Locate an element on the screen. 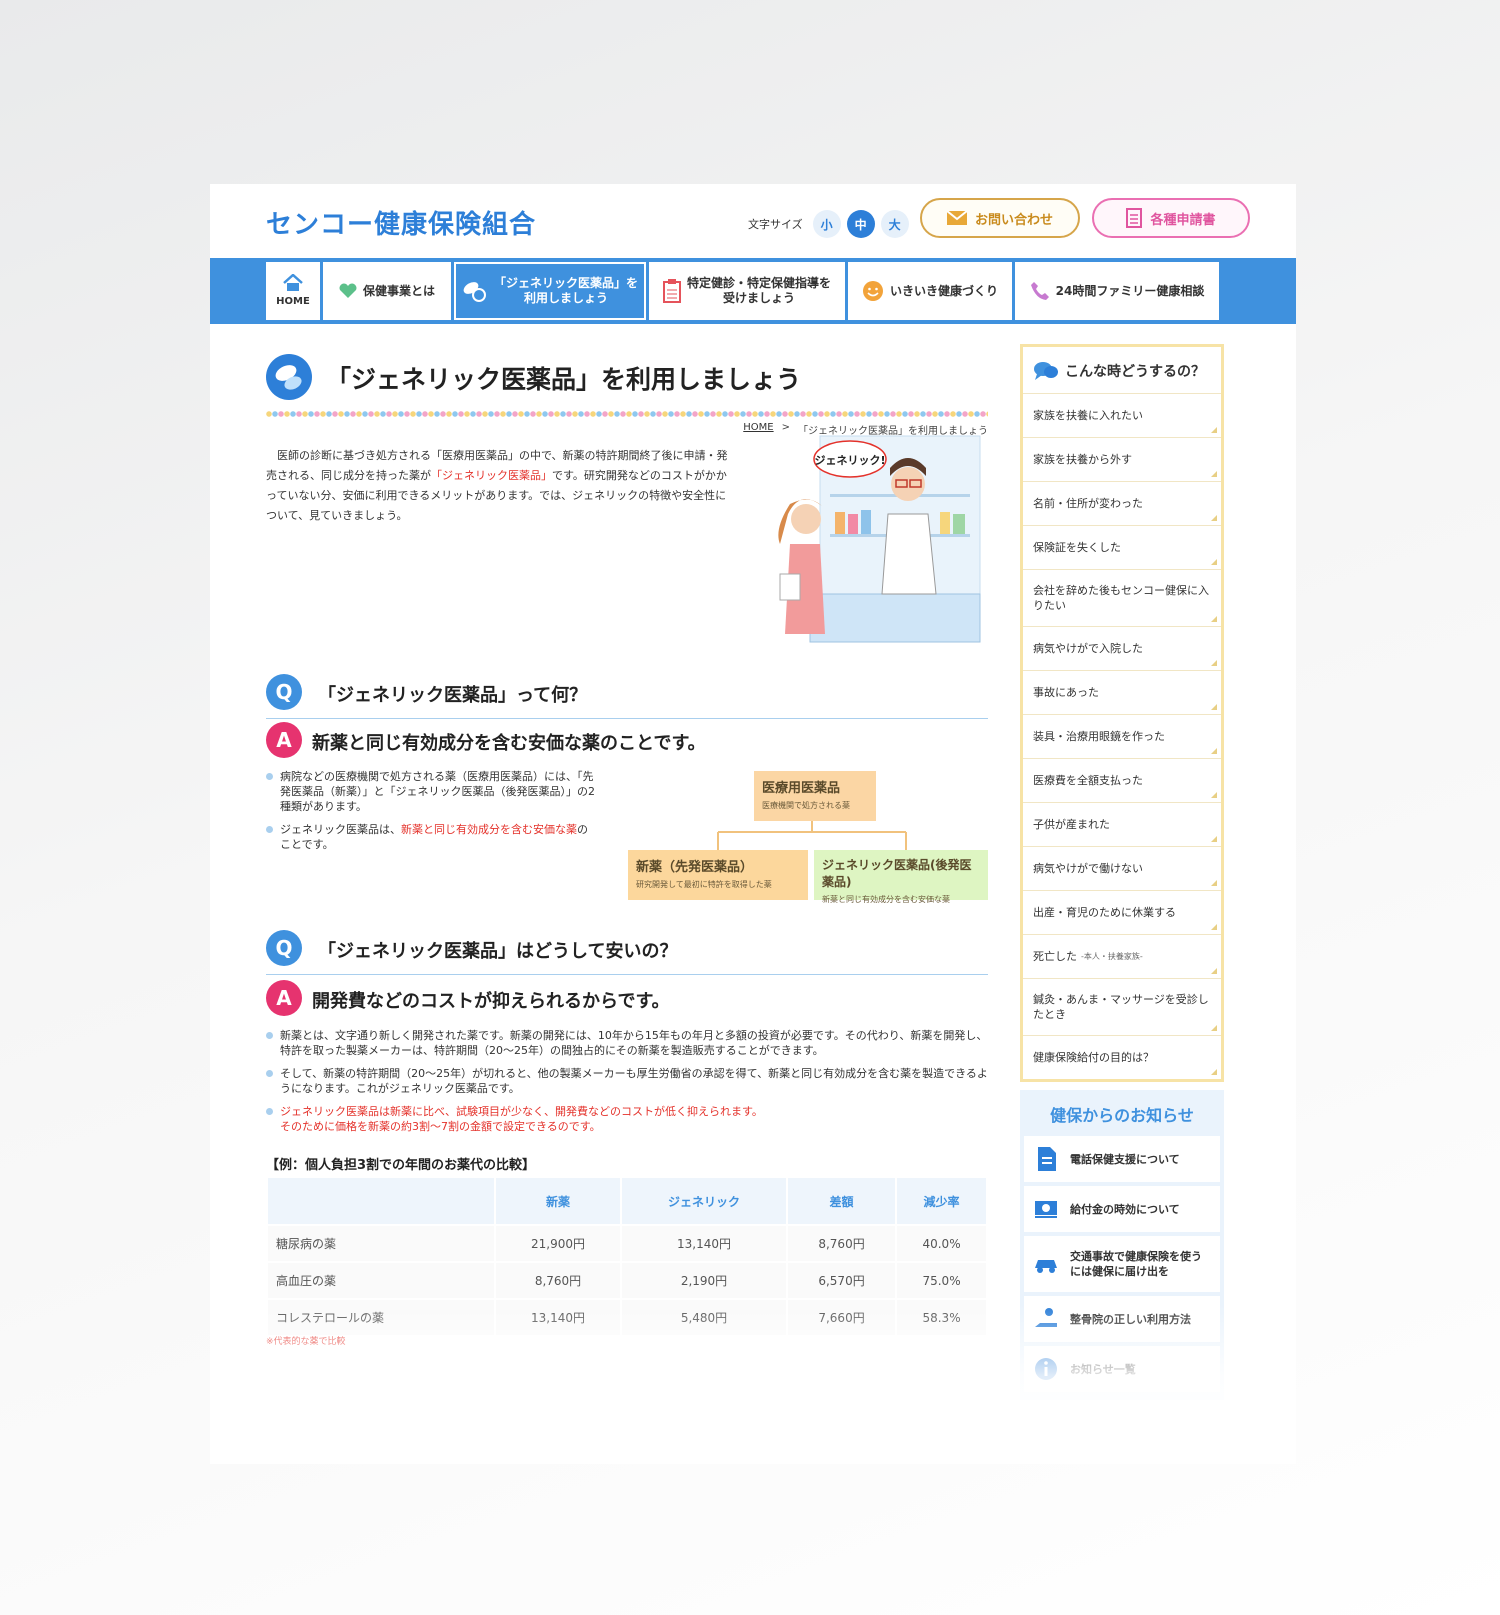  question-icon: Q is located at coordinates (284, 948).